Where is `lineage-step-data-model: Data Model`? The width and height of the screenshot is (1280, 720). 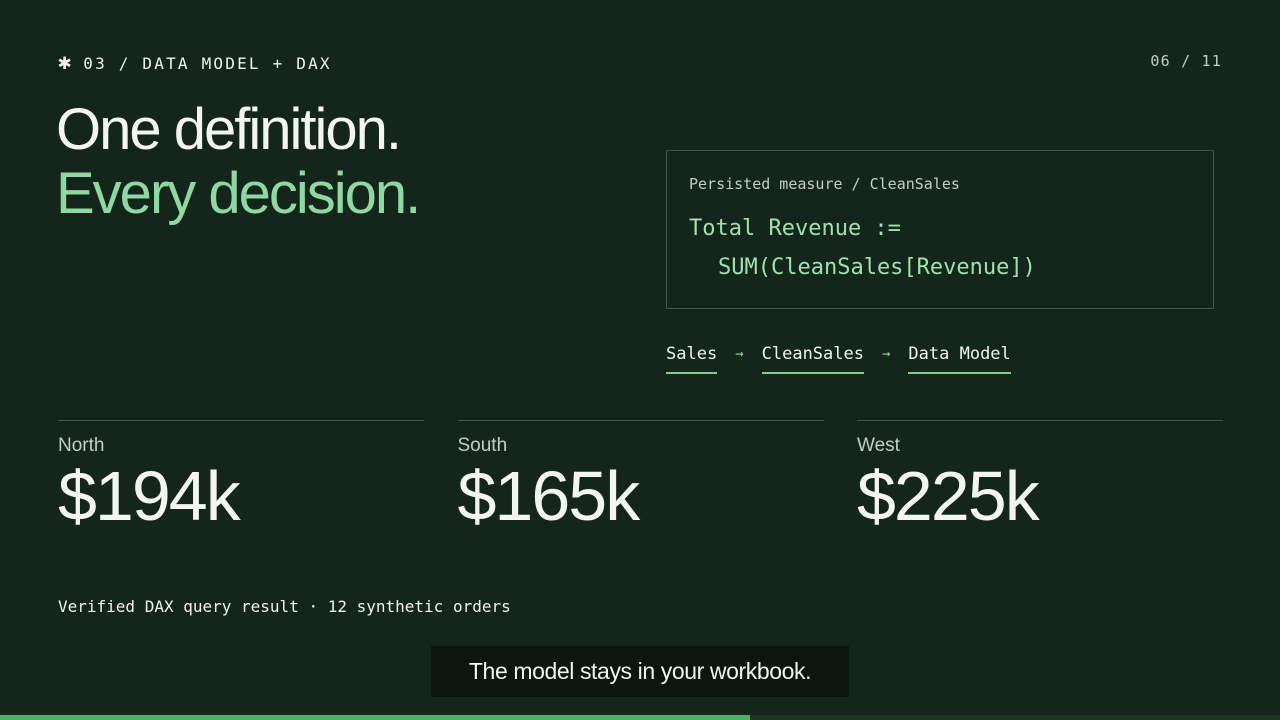
lineage-step-data-model: Data Model is located at coordinates (959, 359).